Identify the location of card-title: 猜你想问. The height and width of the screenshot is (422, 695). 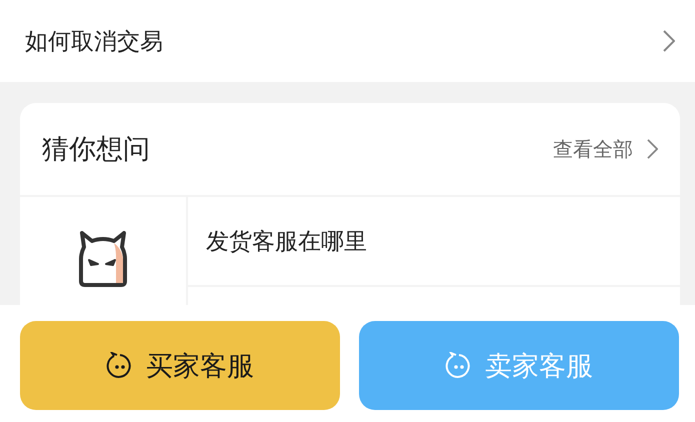
(96, 150).